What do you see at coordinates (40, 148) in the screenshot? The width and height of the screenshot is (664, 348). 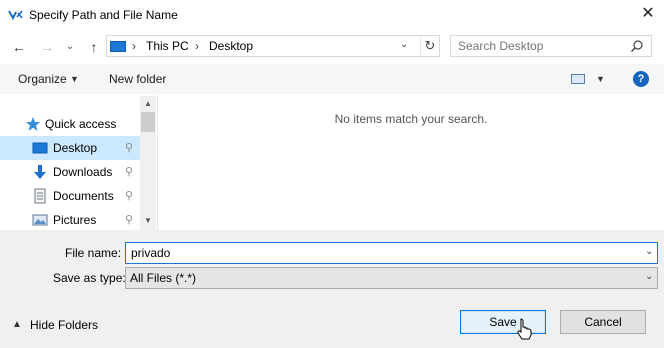 I see `desktop-icon` at bounding box center [40, 148].